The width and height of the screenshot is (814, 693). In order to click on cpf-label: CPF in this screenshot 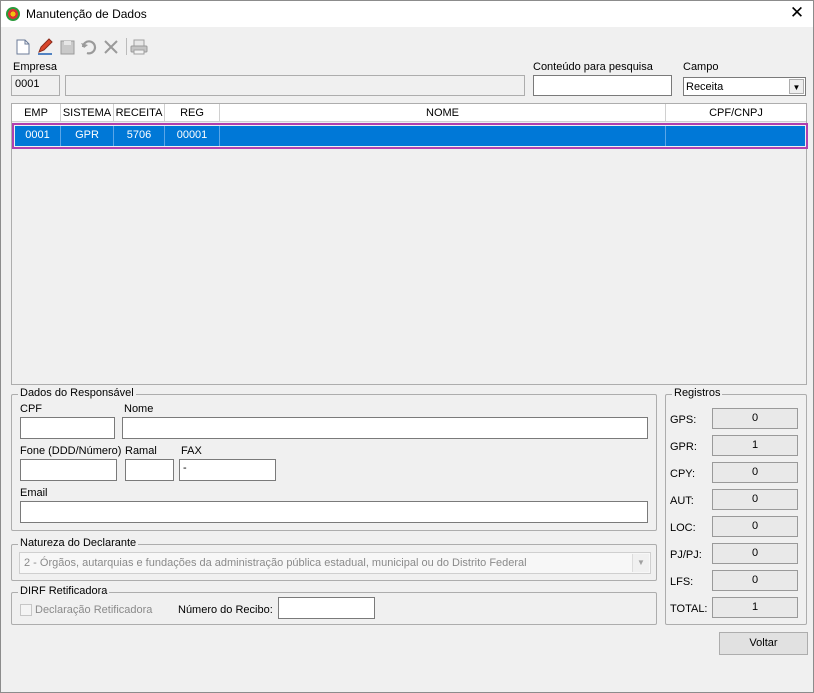, I will do `click(31, 409)`.